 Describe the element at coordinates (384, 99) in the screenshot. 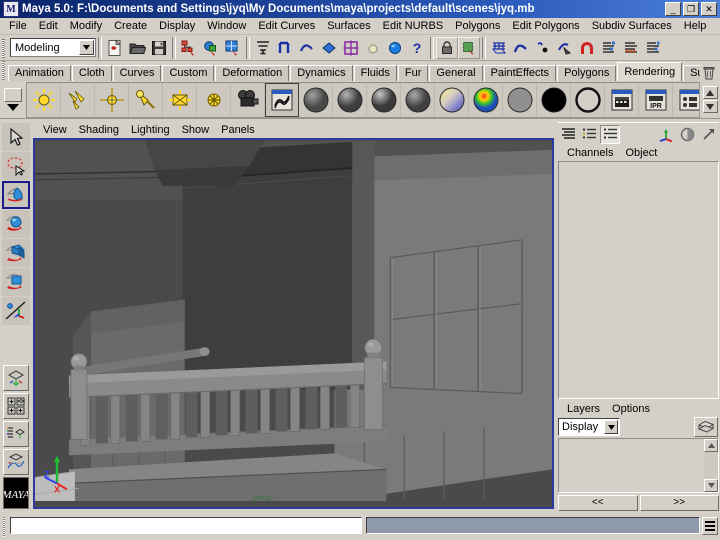

I see `phong-material-icon` at that location.